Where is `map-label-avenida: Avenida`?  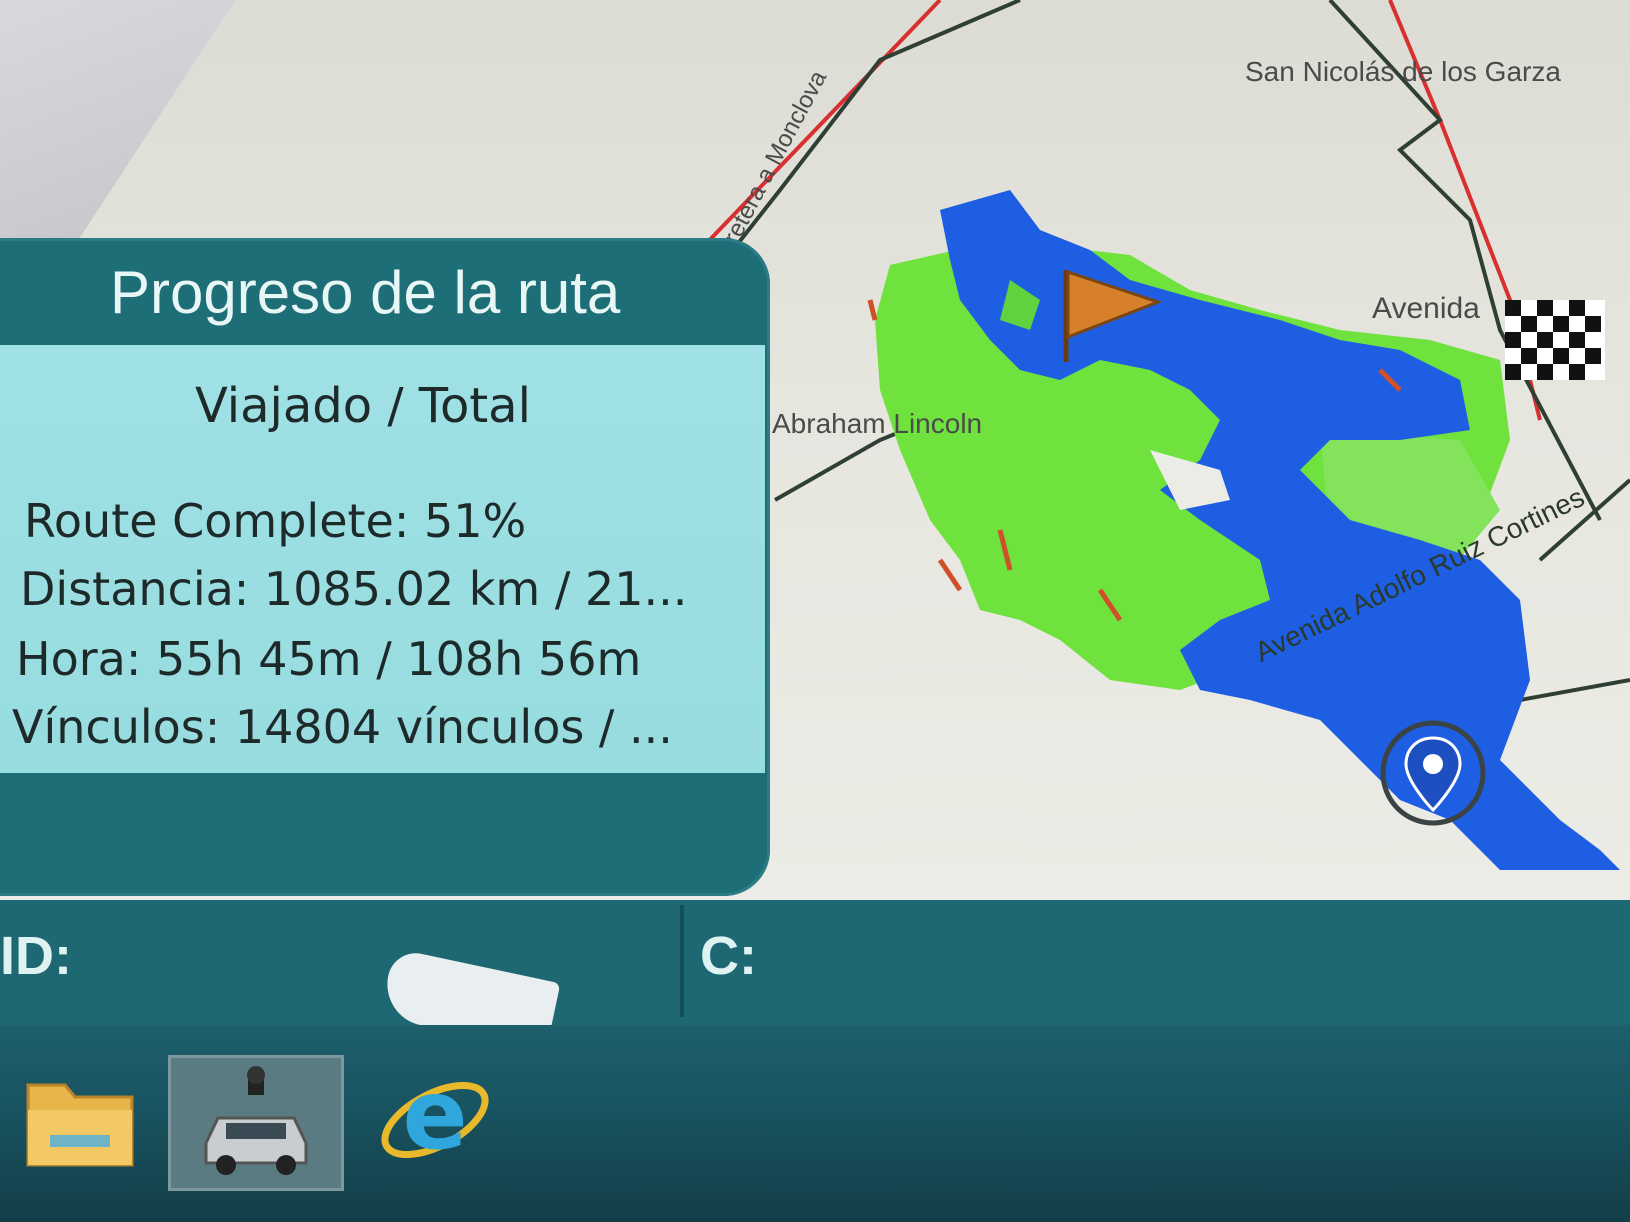
map-label-avenida: Avenida is located at coordinates (1426, 308).